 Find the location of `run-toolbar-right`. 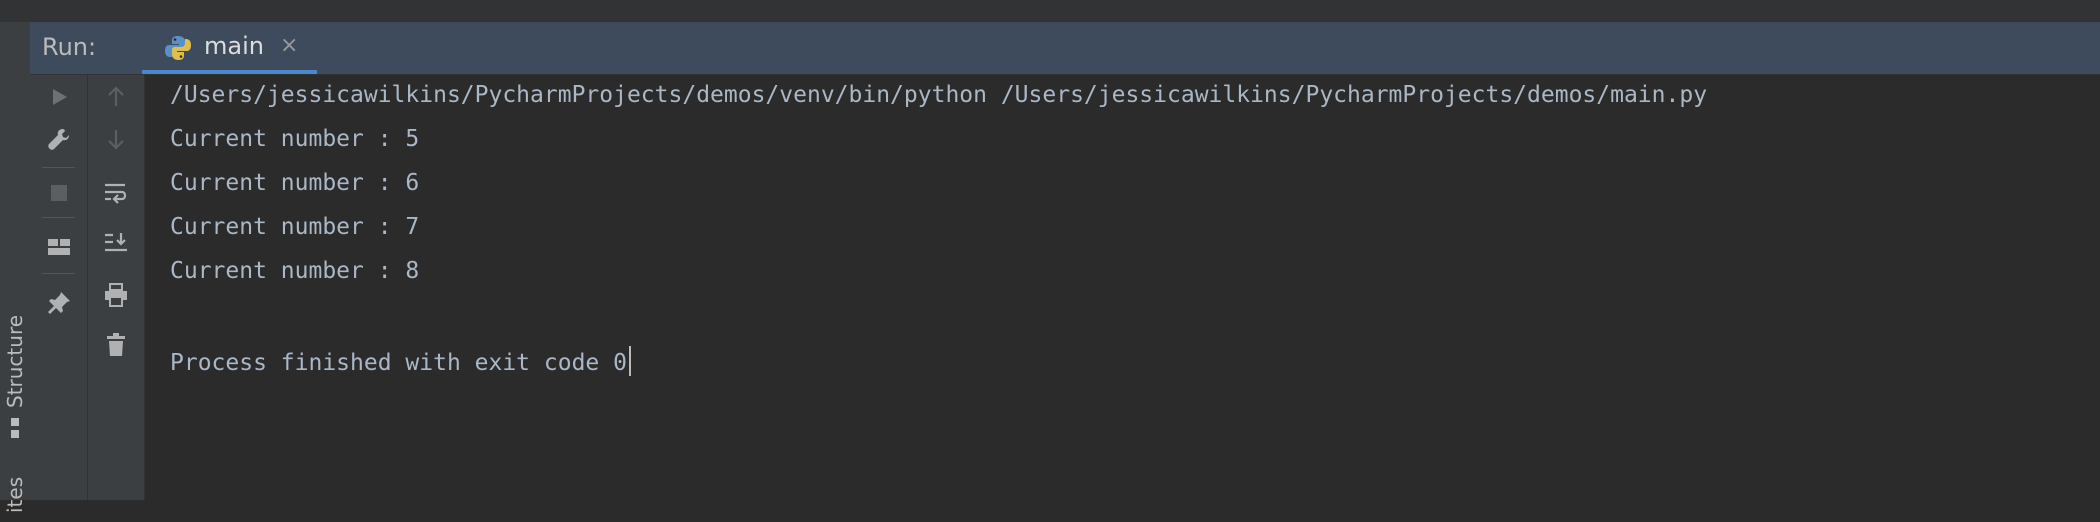

run-toolbar-right is located at coordinates (116, 287).